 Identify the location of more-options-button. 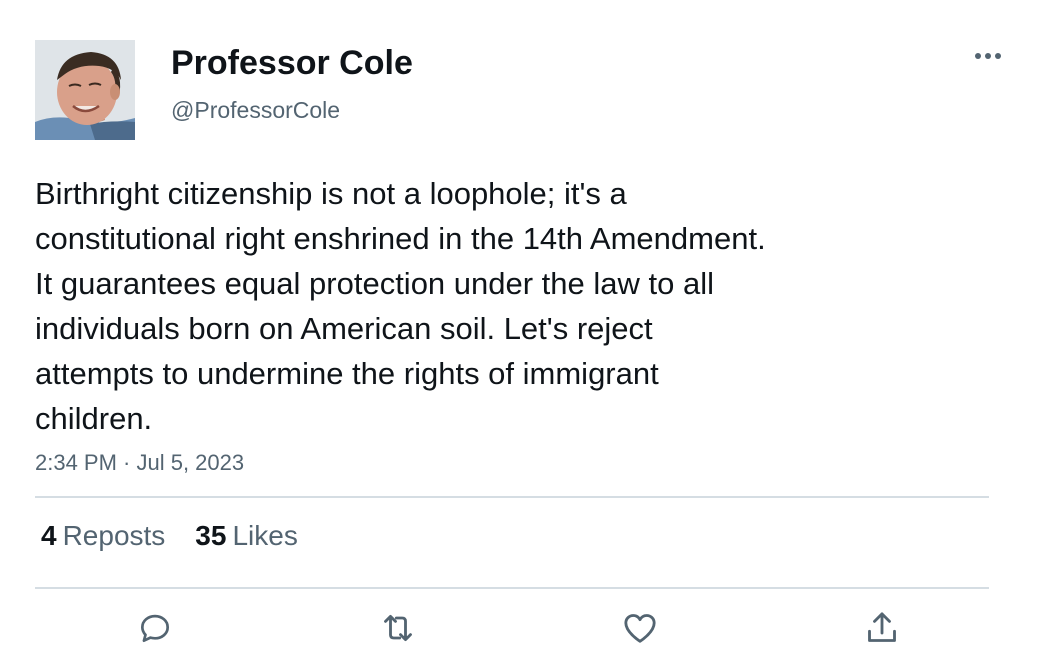
(988, 56).